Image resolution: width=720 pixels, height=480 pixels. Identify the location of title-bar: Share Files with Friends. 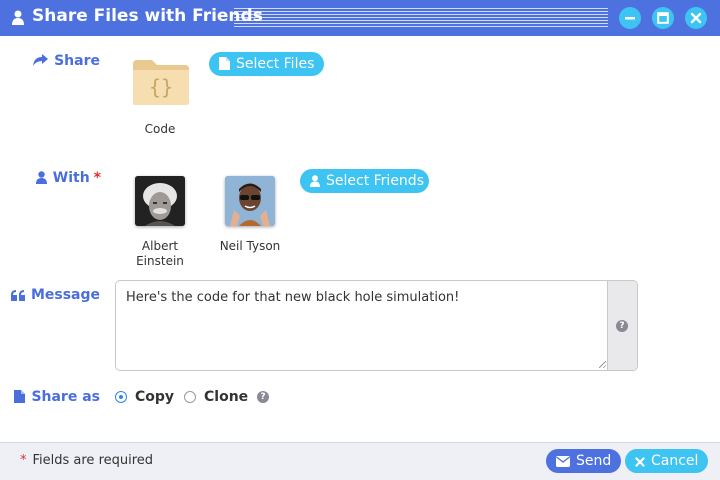
(360, 18).